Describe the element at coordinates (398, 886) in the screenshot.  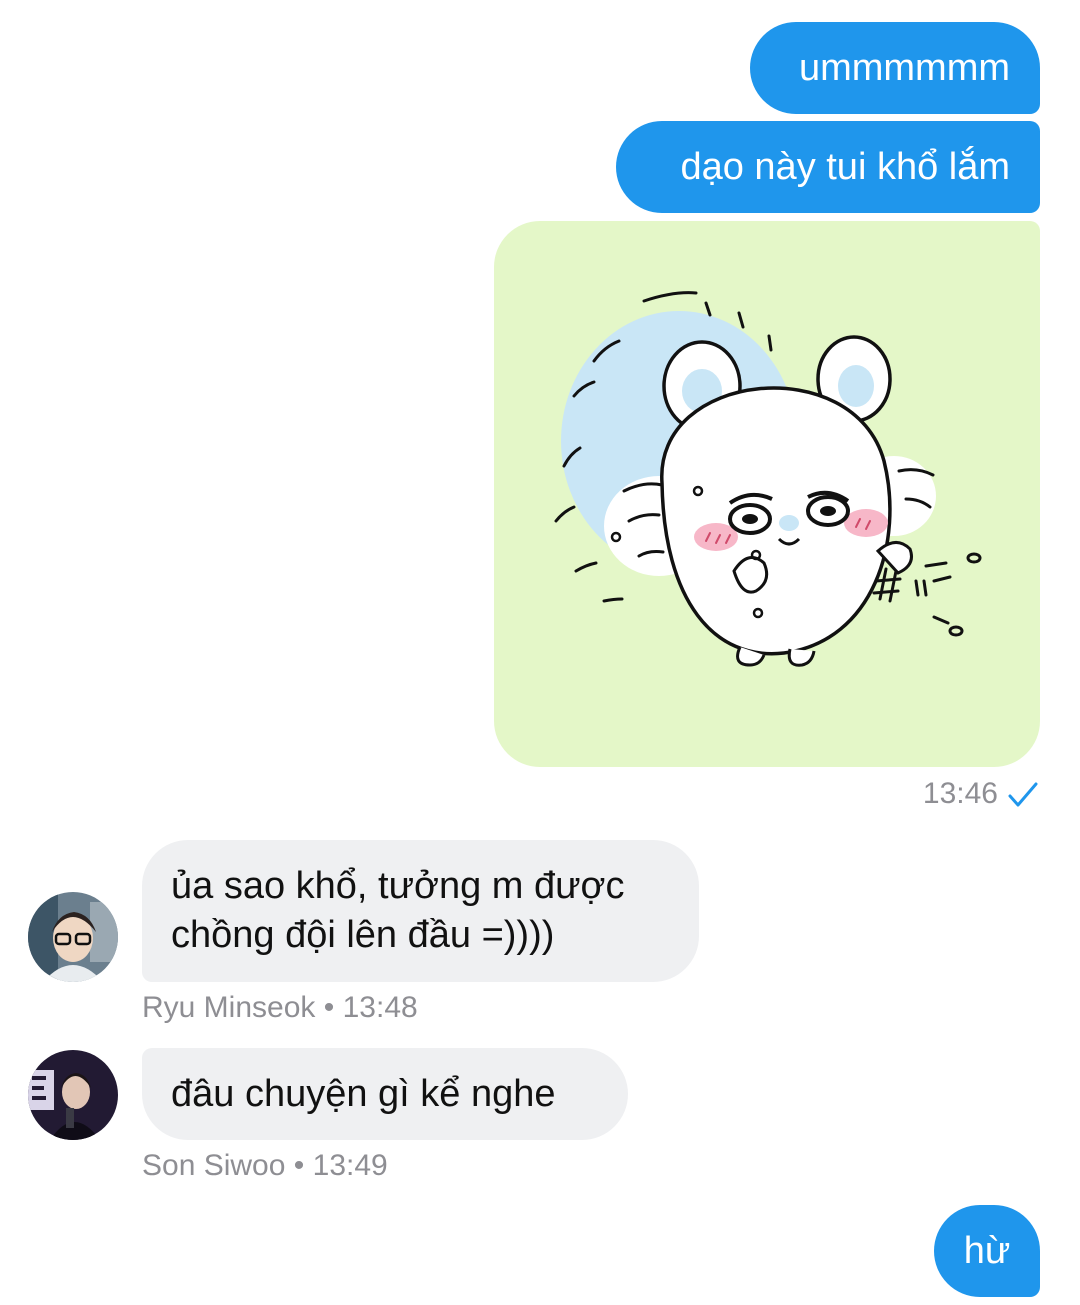
I see `message-text-line: ủa sao khổ, tưởng m được` at that location.